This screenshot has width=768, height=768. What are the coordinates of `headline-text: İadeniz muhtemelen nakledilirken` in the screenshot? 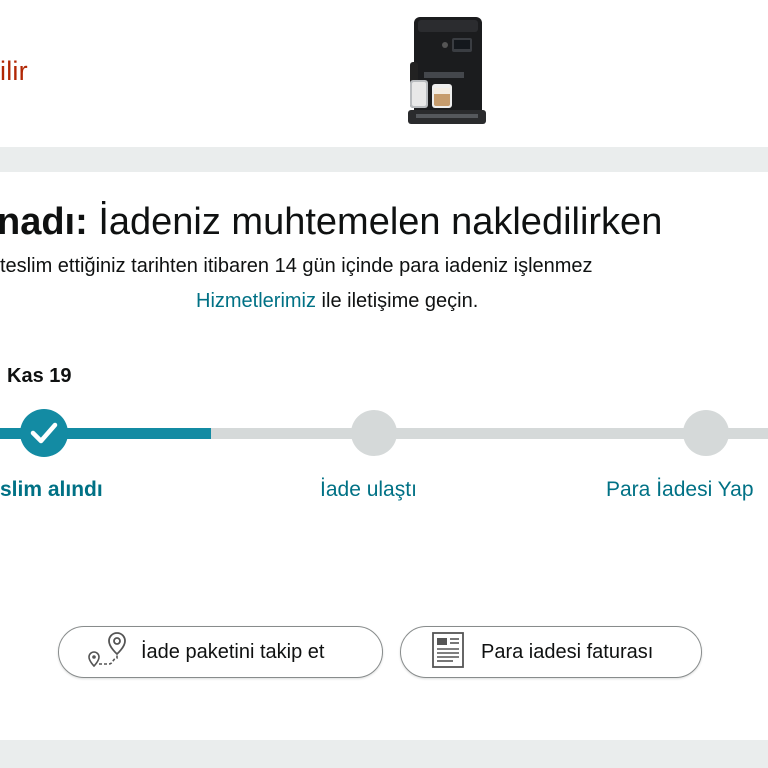 It's located at (375, 222).